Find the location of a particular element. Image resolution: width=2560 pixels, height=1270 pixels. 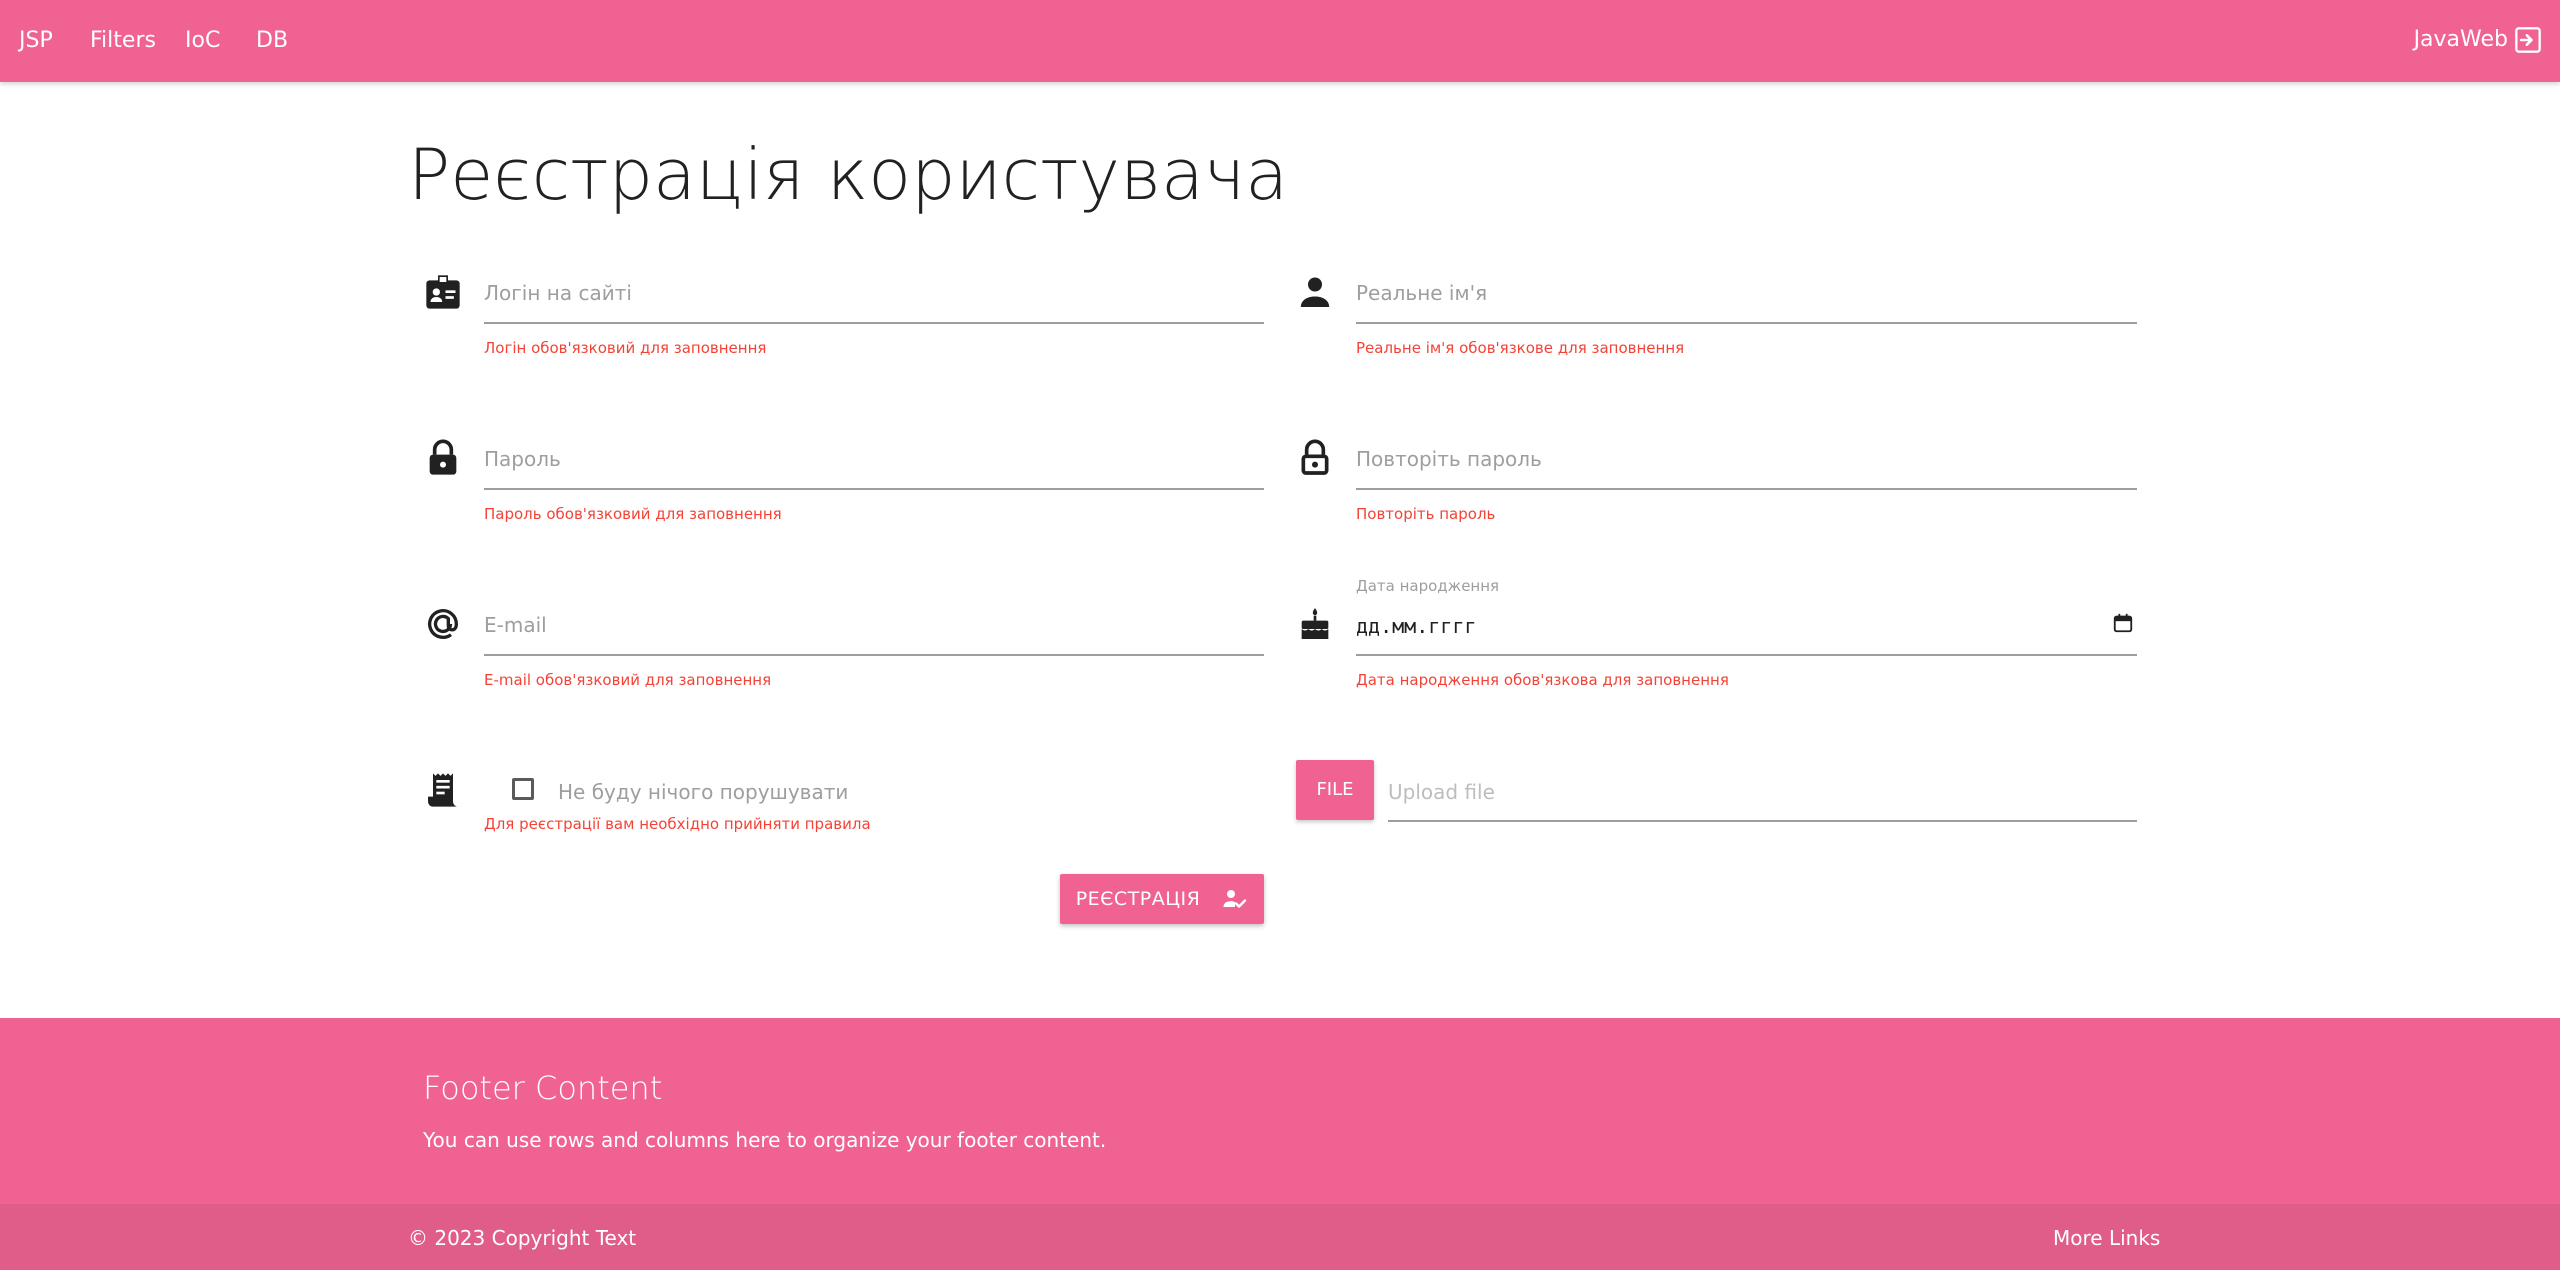

navbar: JSP Filters IoC DB JavaWeb is located at coordinates (1280, 41).